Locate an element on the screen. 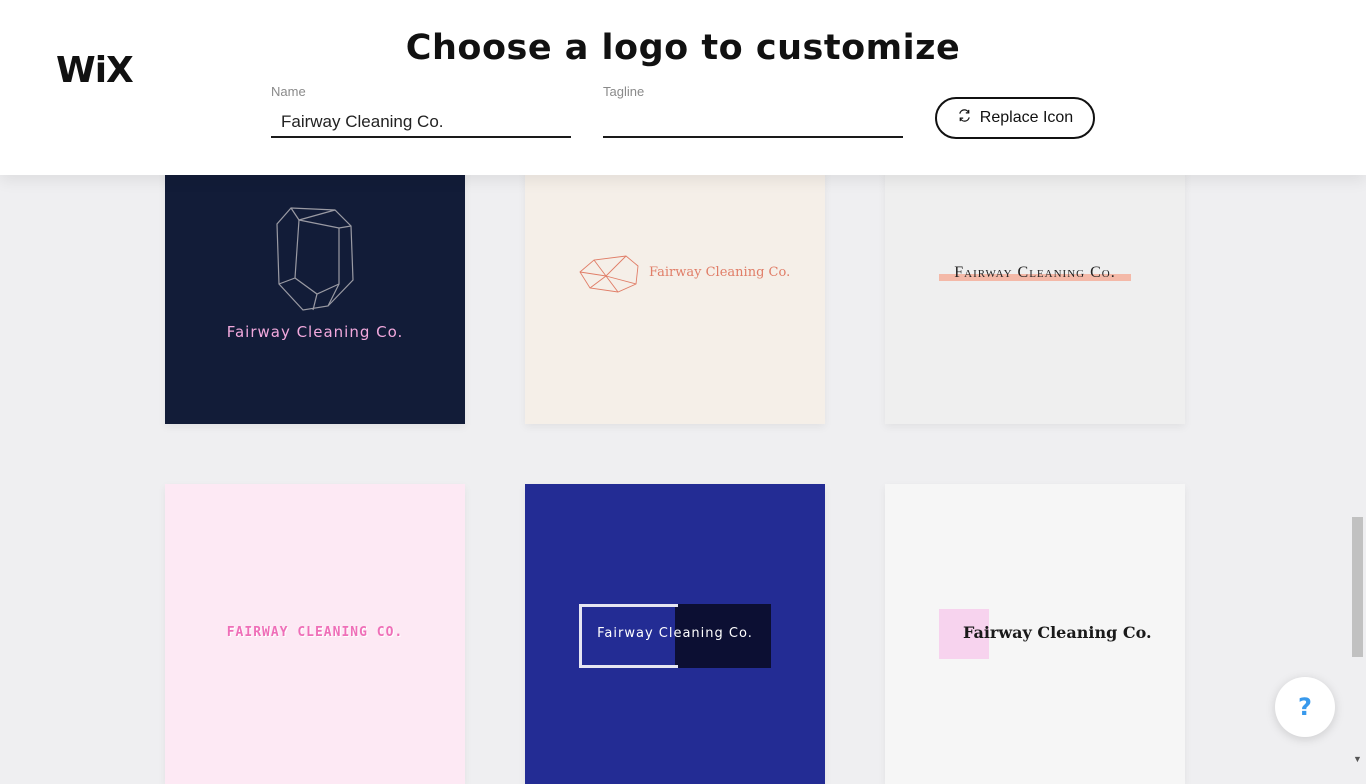  logo-text: FAIRWAY CLEANING CO. is located at coordinates (315, 632).